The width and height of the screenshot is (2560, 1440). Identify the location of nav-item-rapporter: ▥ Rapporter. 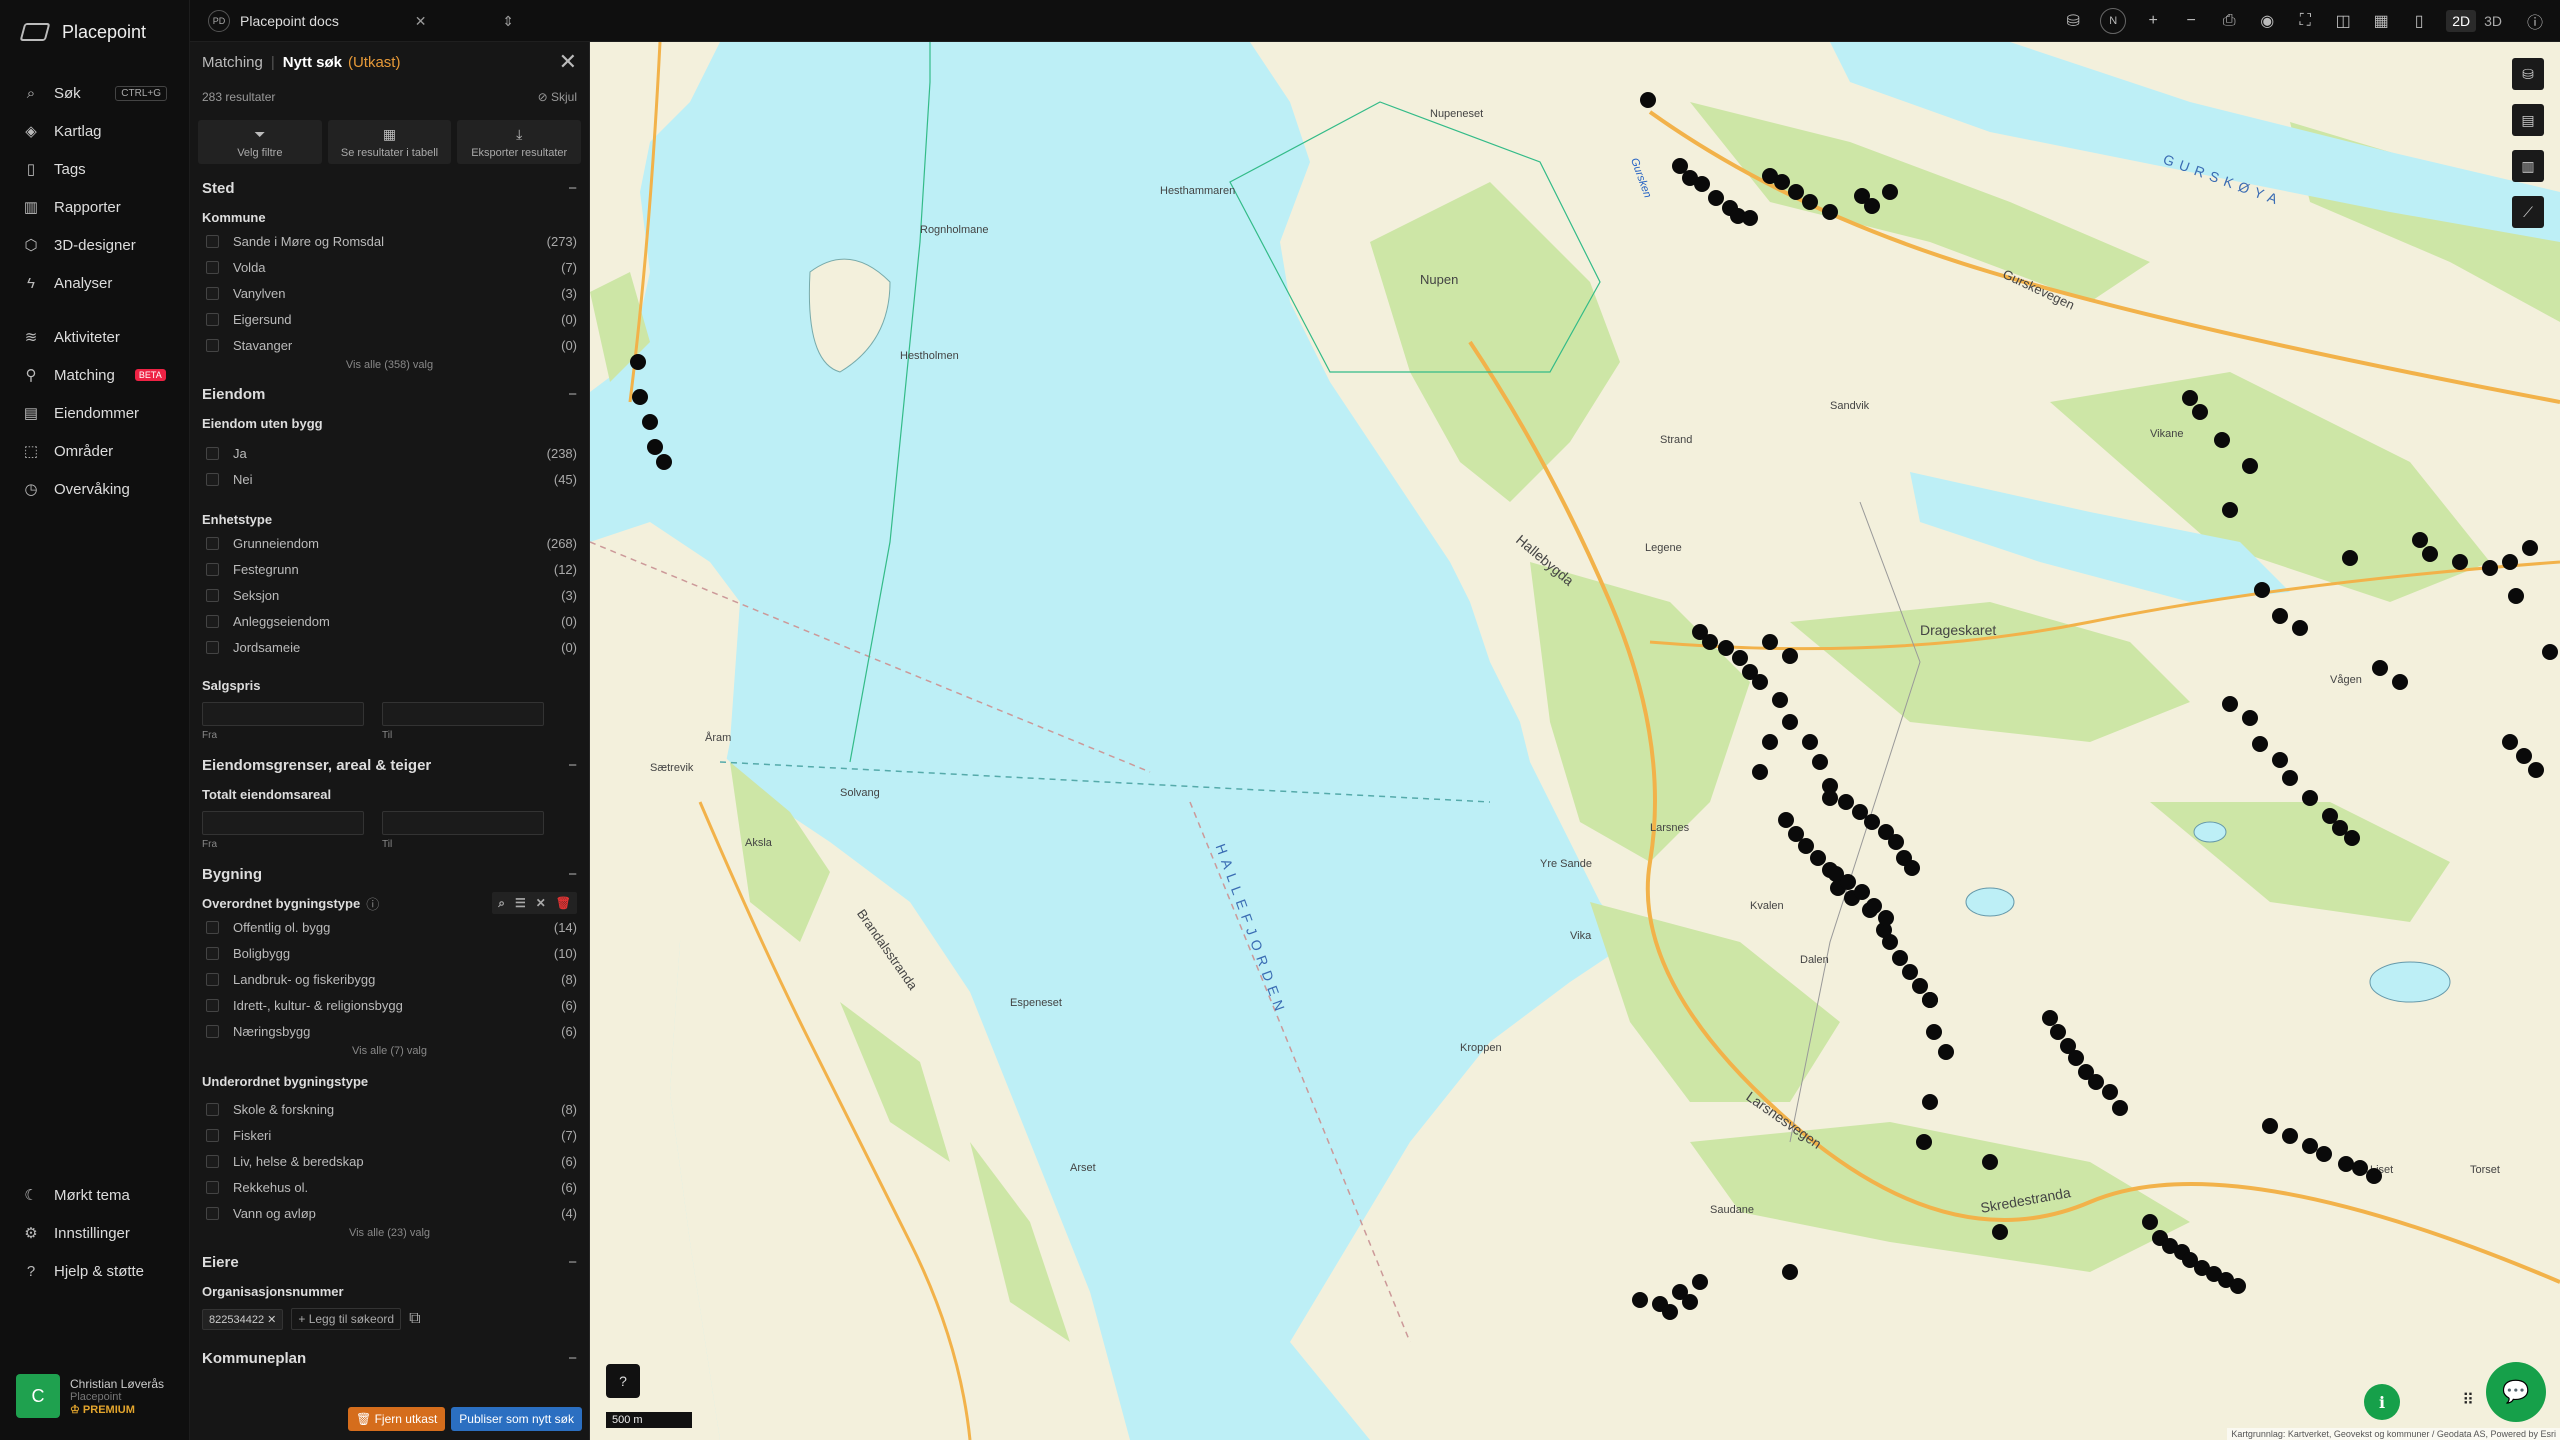
(94, 207).